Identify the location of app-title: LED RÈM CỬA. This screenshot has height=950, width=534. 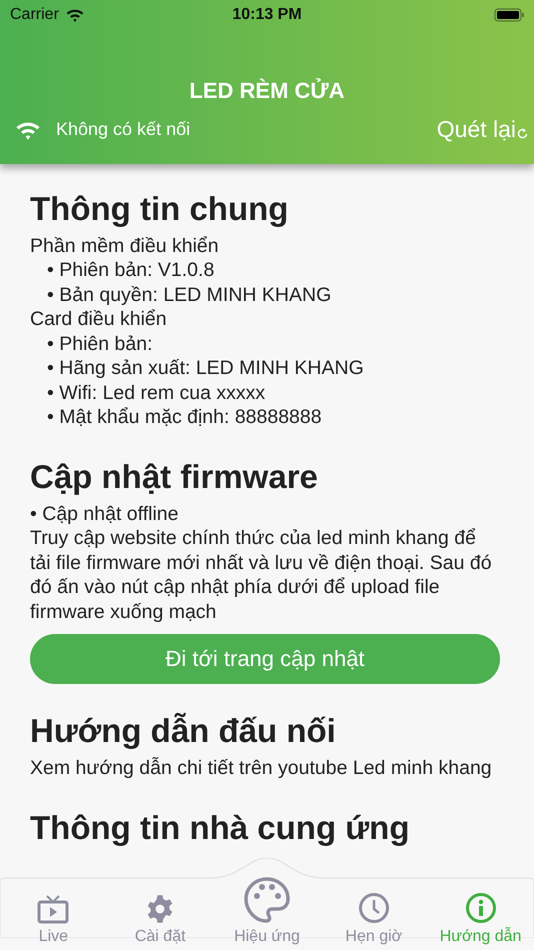
(267, 91).